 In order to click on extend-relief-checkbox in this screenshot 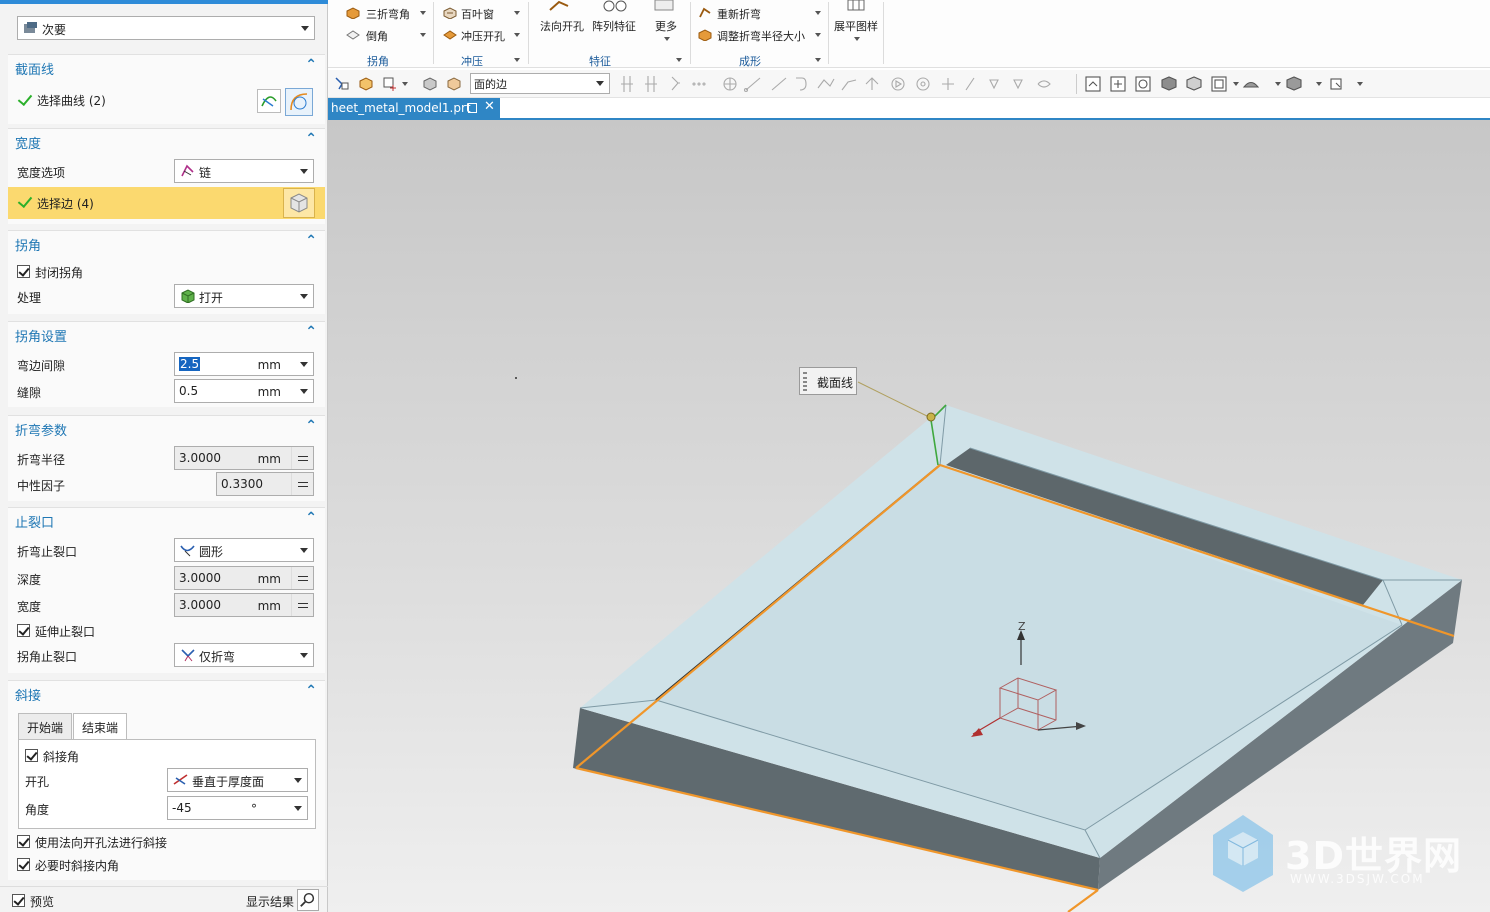, I will do `click(23, 630)`.